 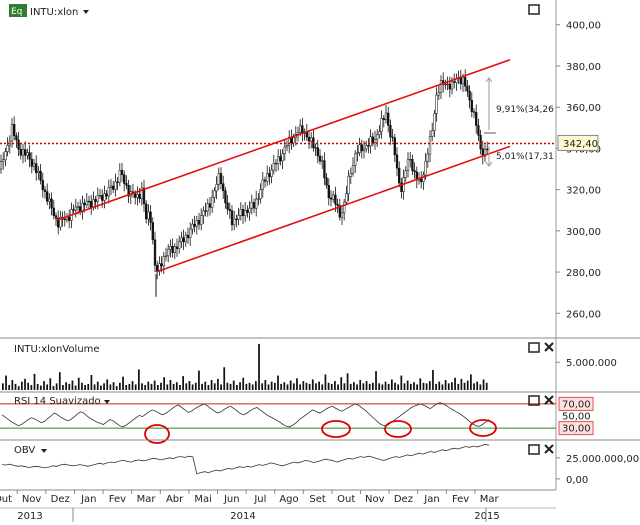 I want to click on month-label: Jan, so click(x=431, y=499).